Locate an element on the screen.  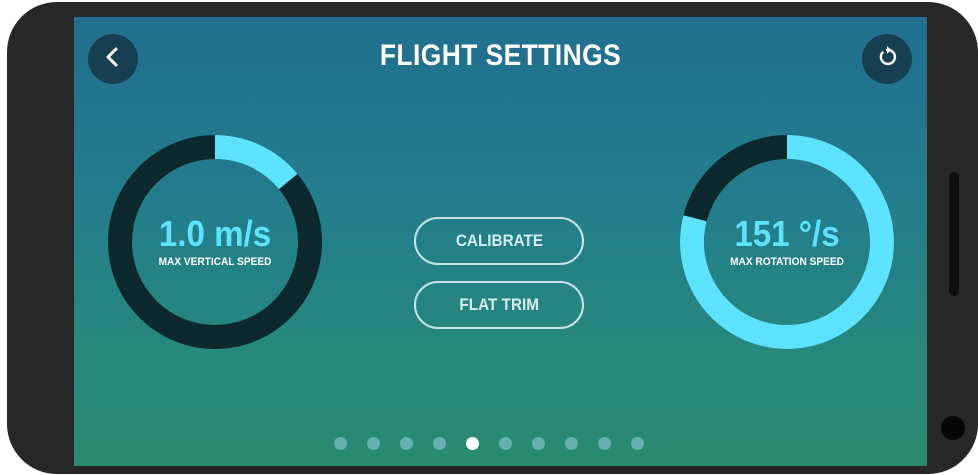
rotation-speed-value: 151 °/s is located at coordinates (787, 233).